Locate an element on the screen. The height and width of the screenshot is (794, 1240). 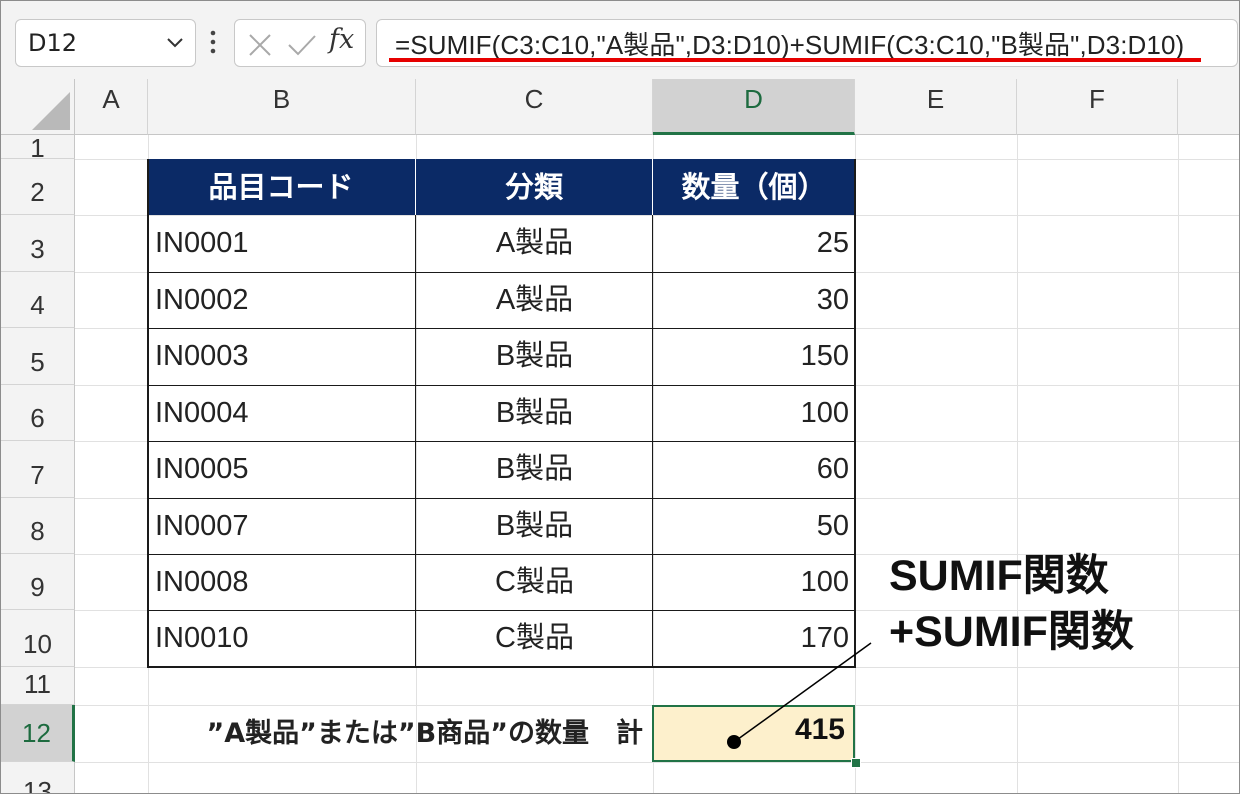
cell-quantity: 170 is located at coordinates (754, 638).